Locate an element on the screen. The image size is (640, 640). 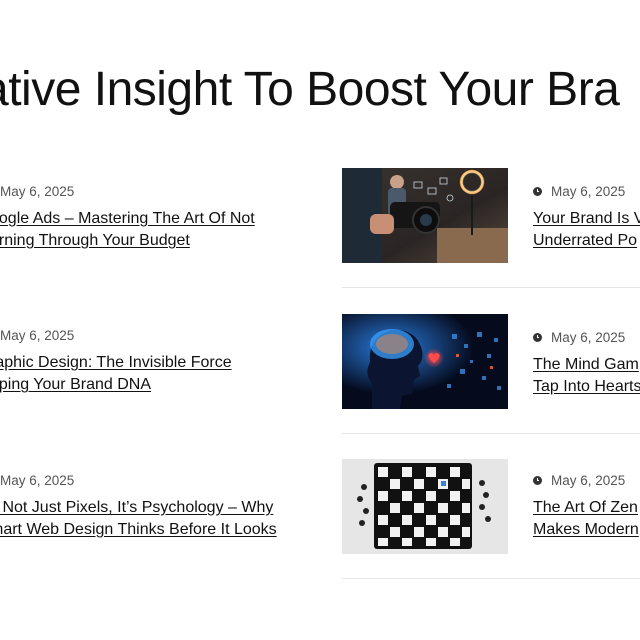
post-title-line: Tap Into Hearts is located at coordinates (586, 386).